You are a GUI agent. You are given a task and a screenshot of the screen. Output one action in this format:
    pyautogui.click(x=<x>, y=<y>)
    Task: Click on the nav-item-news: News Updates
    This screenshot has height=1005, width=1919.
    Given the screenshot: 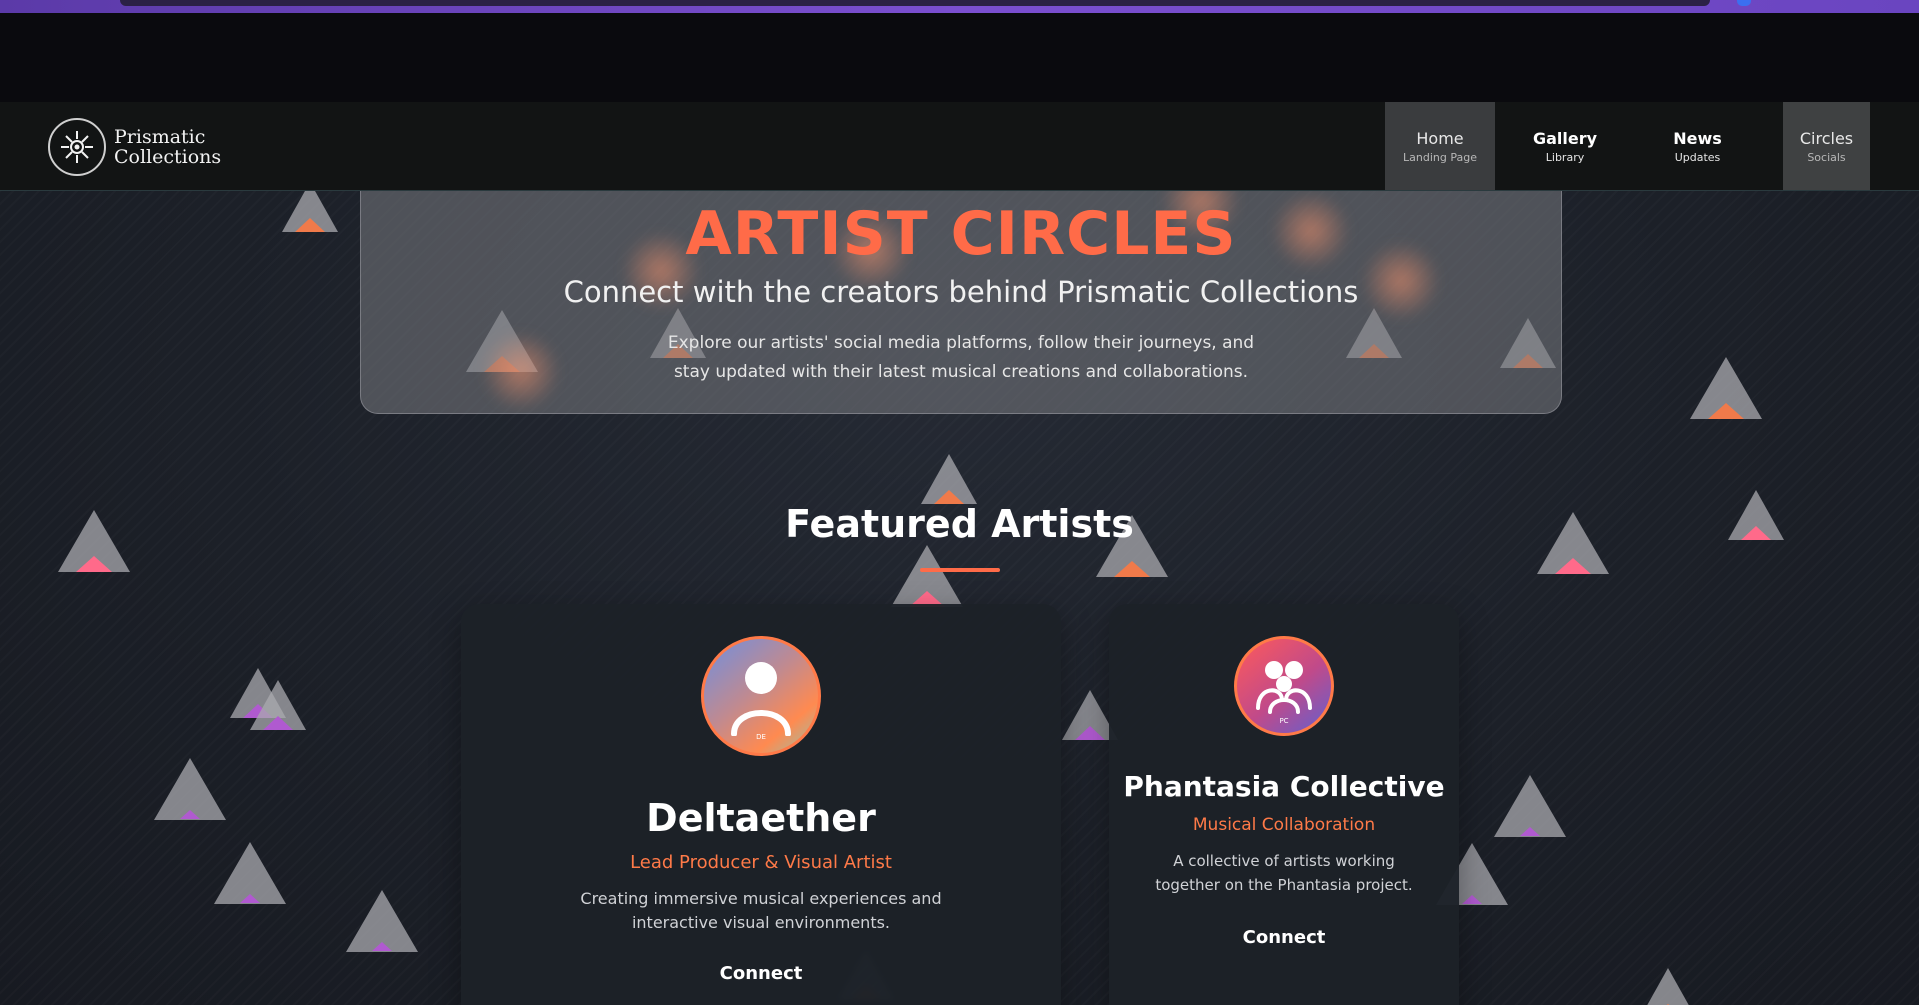 What is the action you would take?
    pyautogui.click(x=1697, y=146)
    